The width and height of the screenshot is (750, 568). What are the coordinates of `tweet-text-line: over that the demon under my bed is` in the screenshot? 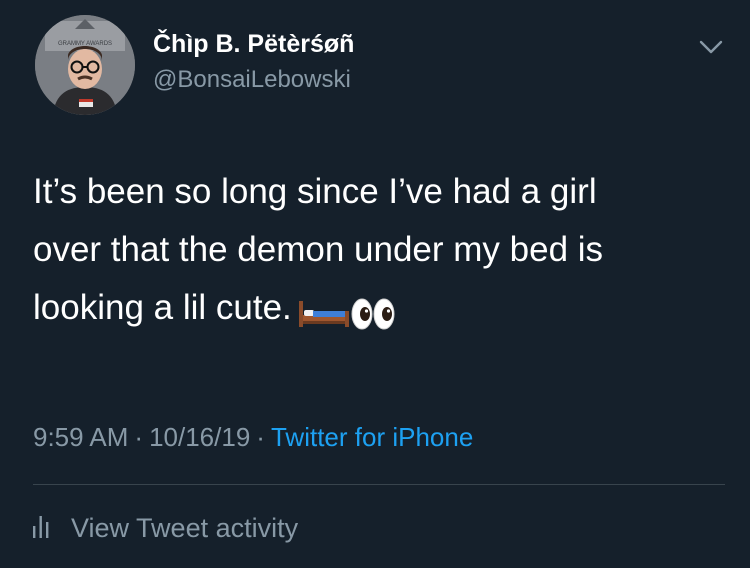 It's located at (318, 249).